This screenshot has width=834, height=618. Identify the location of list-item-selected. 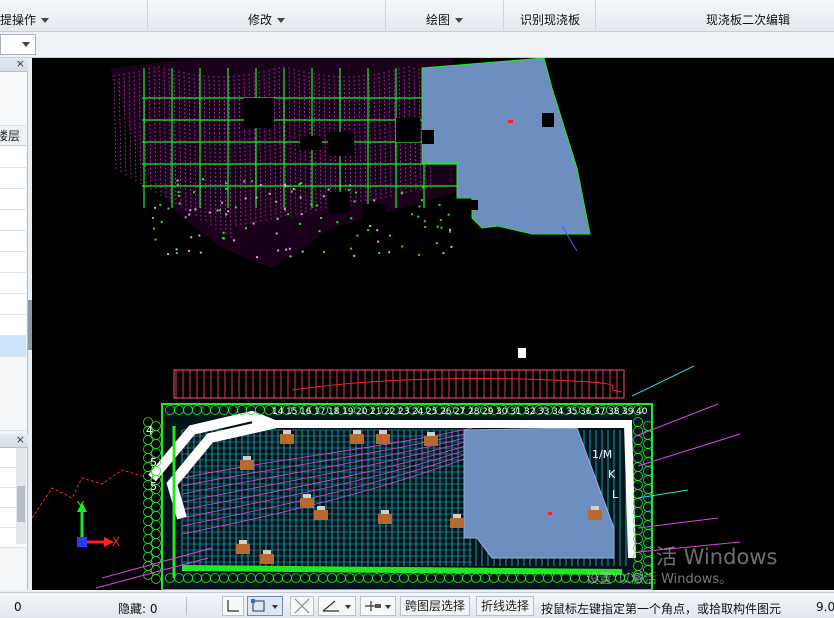
(13, 346).